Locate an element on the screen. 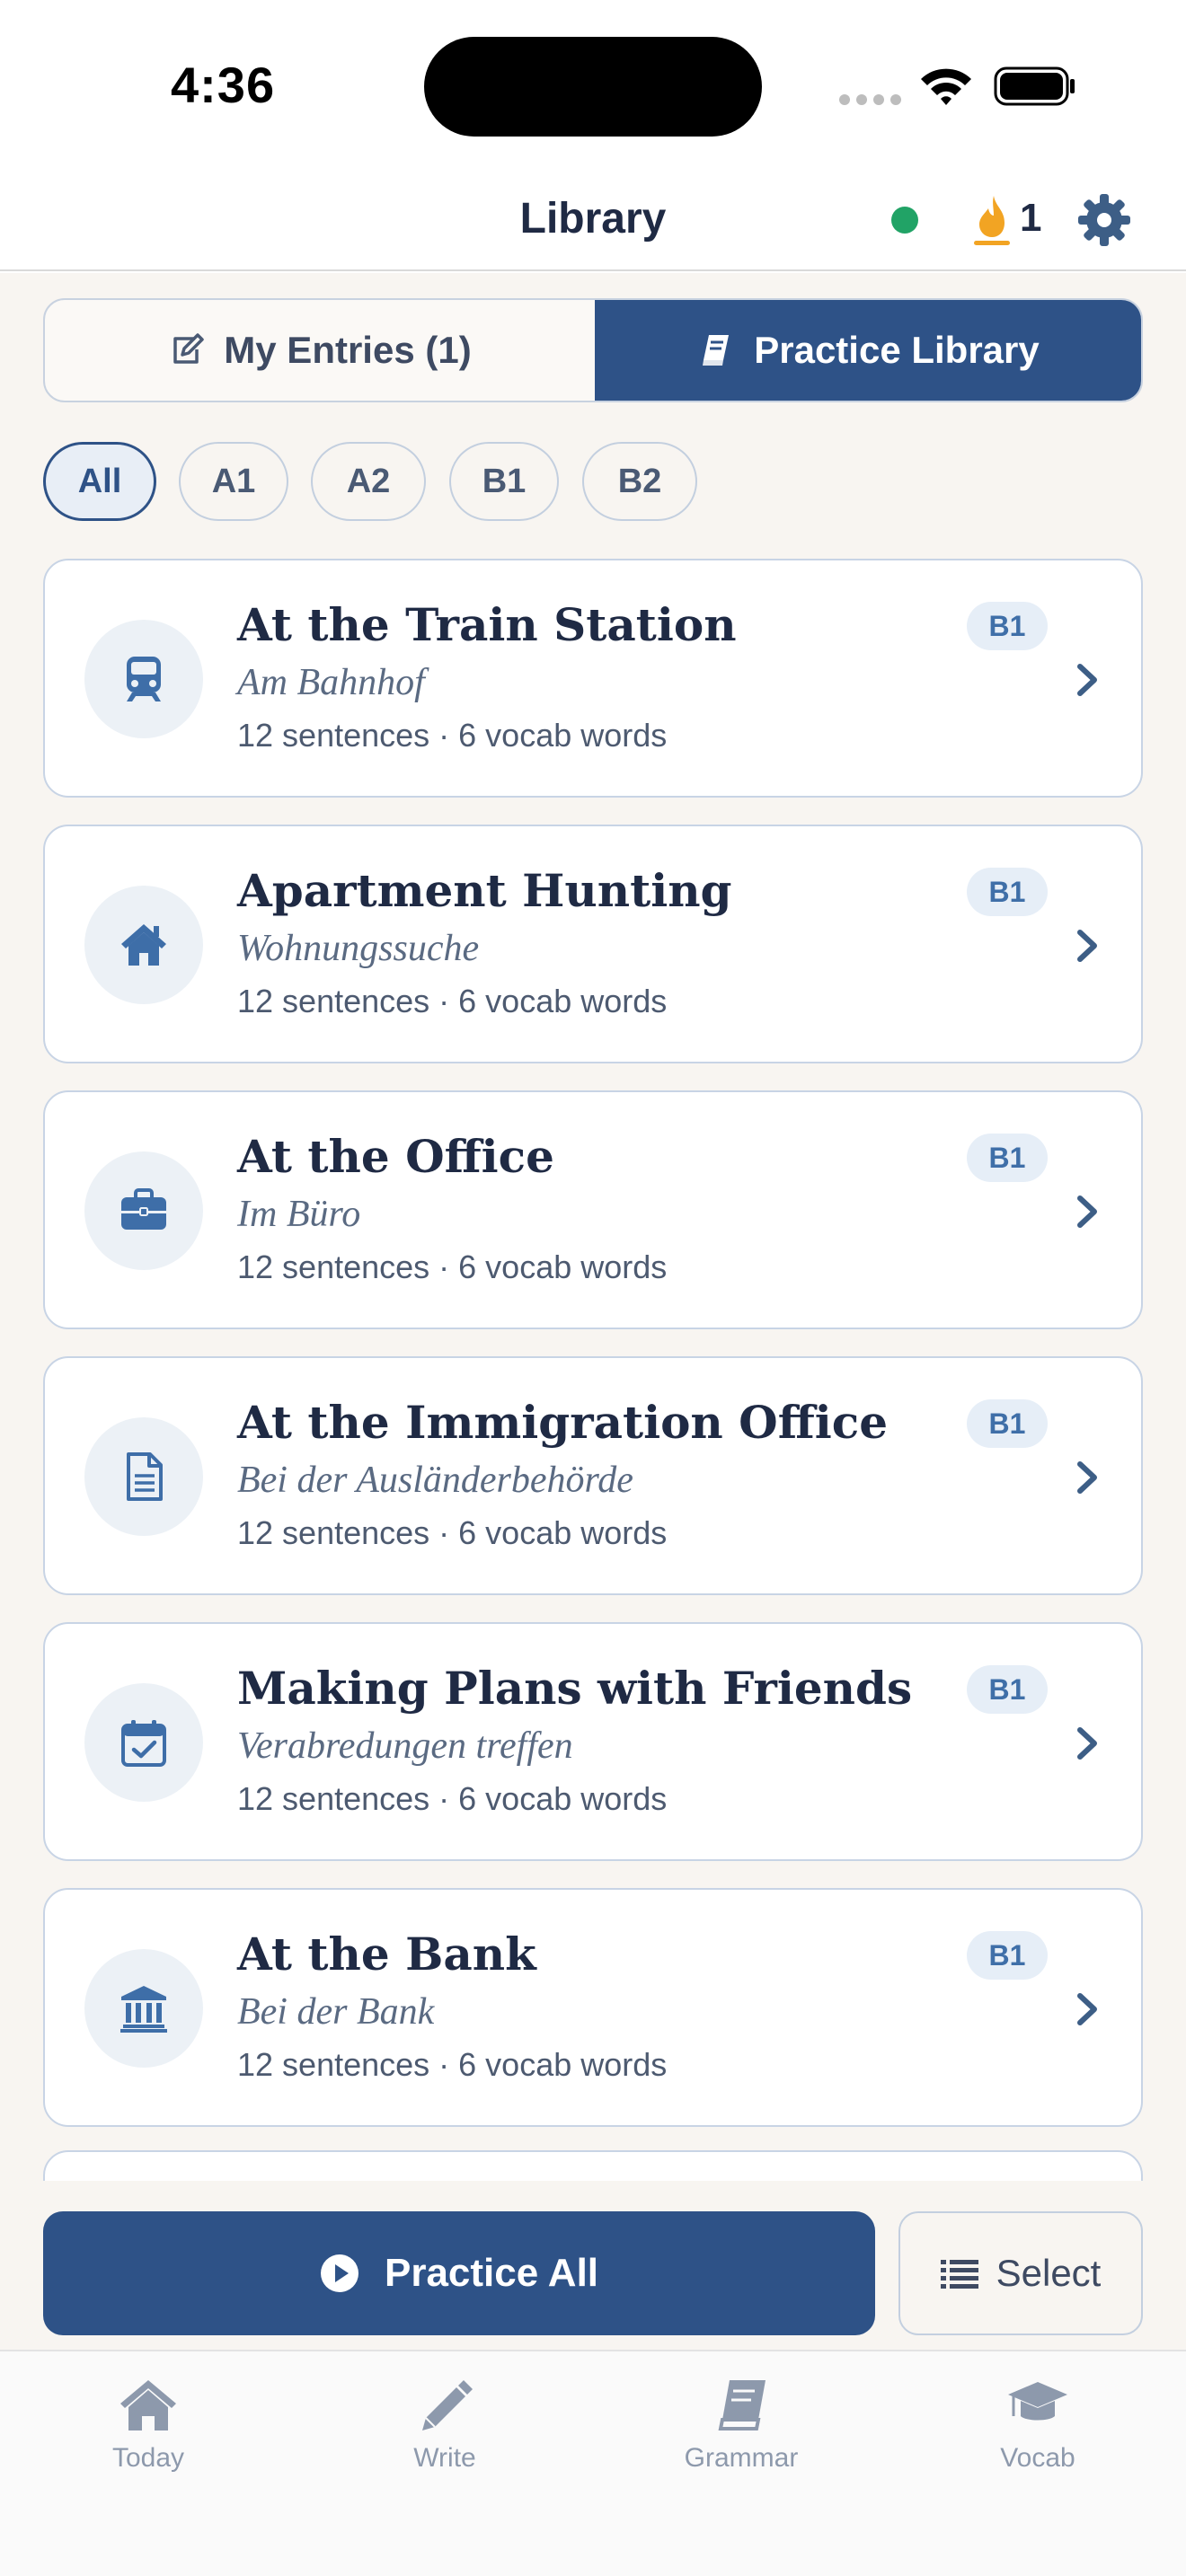  lesson-subtitle: Bei der Bank is located at coordinates (336, 2012).